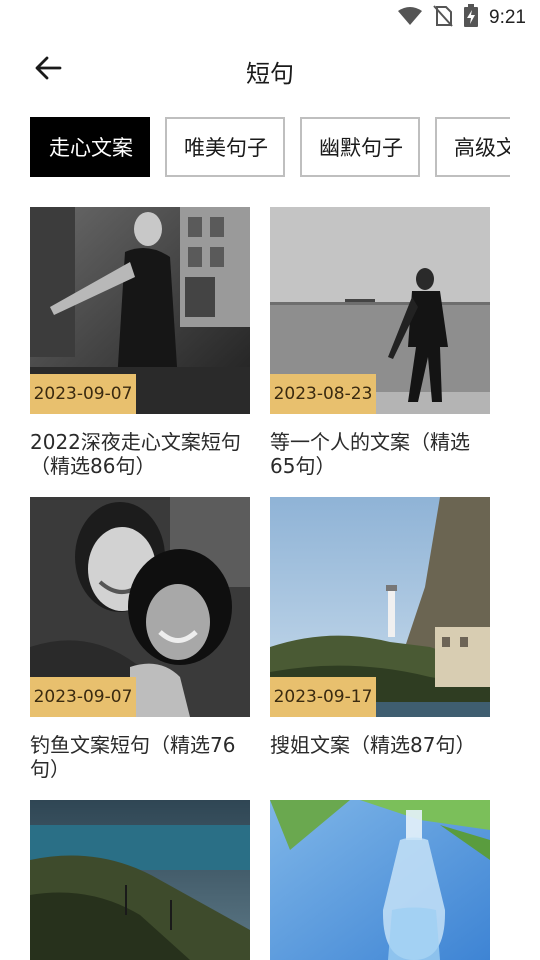 The image size is (540, 960). I want to click on tab-label: 走心文案, so click(91, 148).